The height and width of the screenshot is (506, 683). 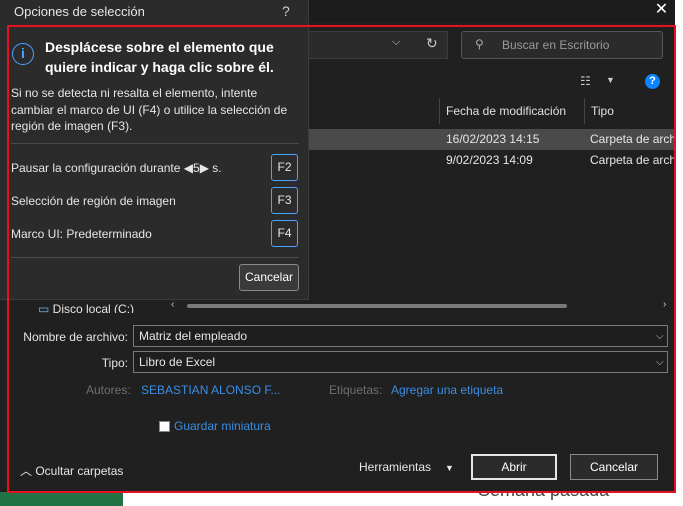 What do you see at coordinates (679, 253) in the screenshot?
I see `background-app-edge` at bounding box center [679, 253].